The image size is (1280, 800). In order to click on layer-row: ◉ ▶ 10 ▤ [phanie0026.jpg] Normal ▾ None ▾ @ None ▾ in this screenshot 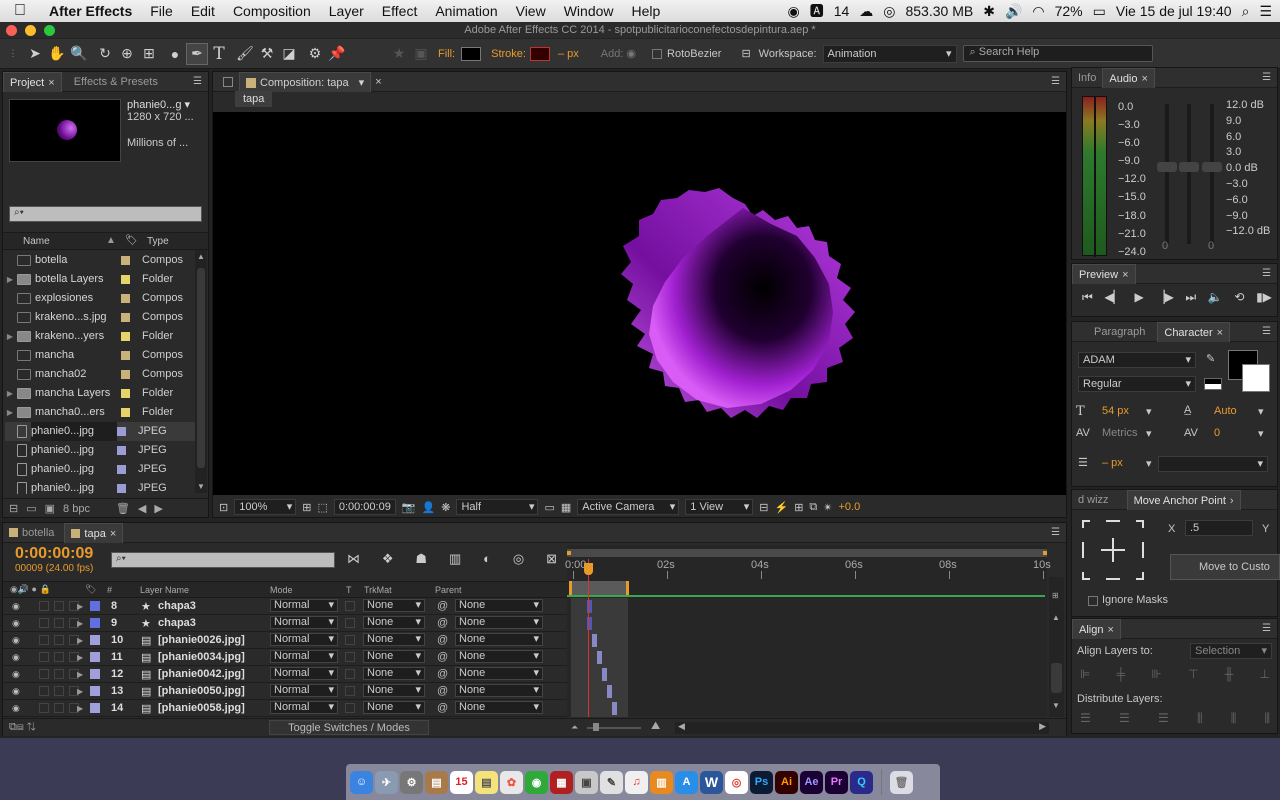, I will do `click(285, 640)`.